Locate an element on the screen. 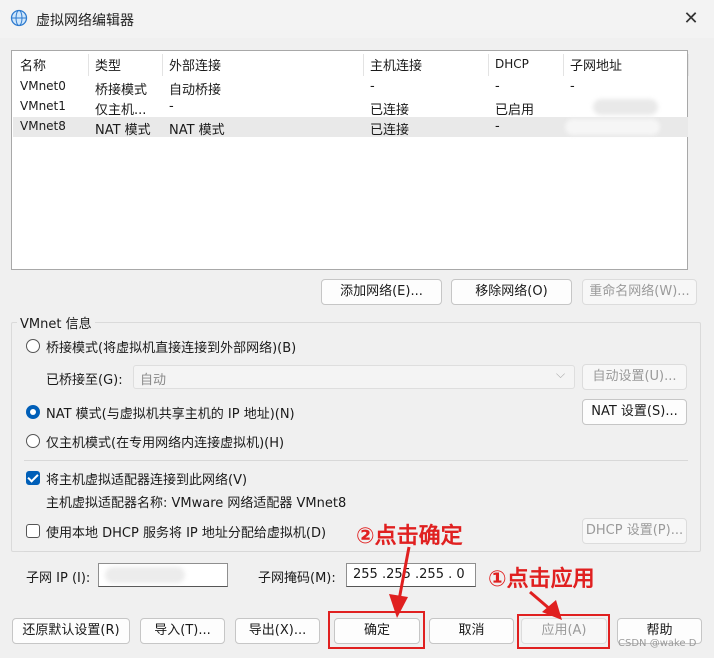 The width and height of the screenshot is (714, 658). arrow-to-ok-icon is located at coordinates (400, 582).